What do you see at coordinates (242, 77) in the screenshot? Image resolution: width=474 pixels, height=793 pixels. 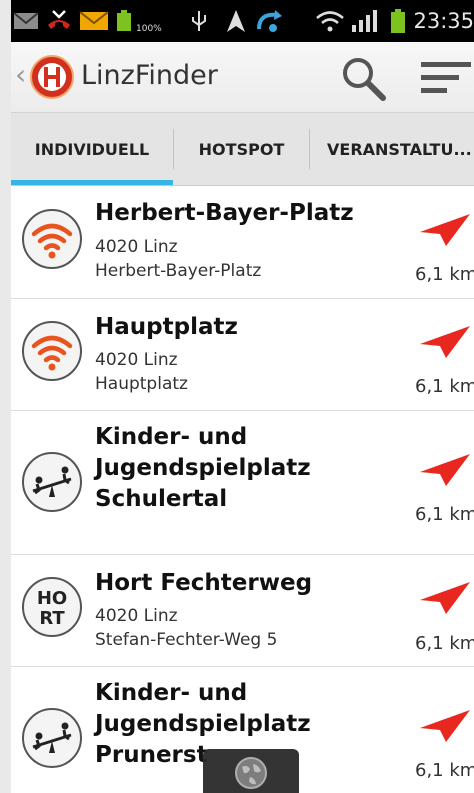 I see `action-bar: ‹ LinzFinder` at bounding box center [242, 77].